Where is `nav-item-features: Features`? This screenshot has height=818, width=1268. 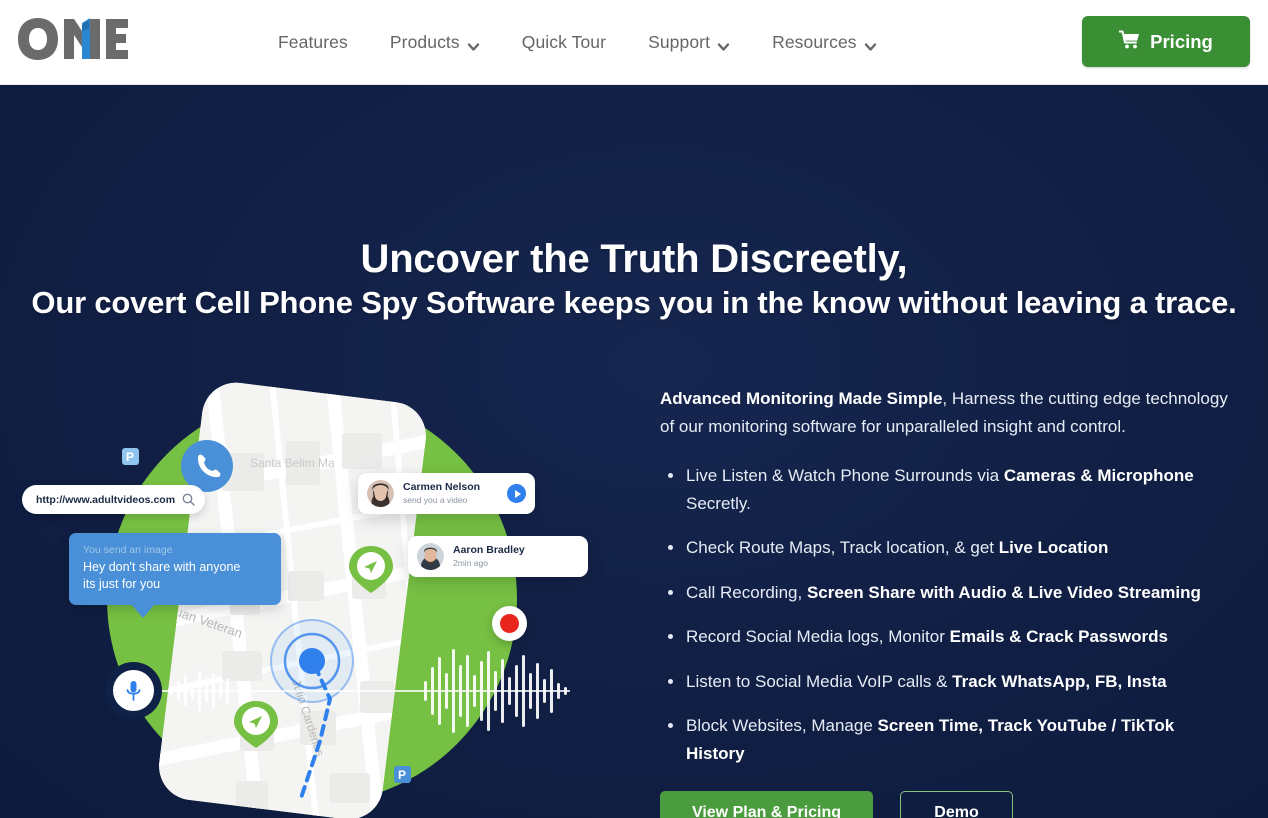
nav-item-features: Features is located at coordinates (313, 42).